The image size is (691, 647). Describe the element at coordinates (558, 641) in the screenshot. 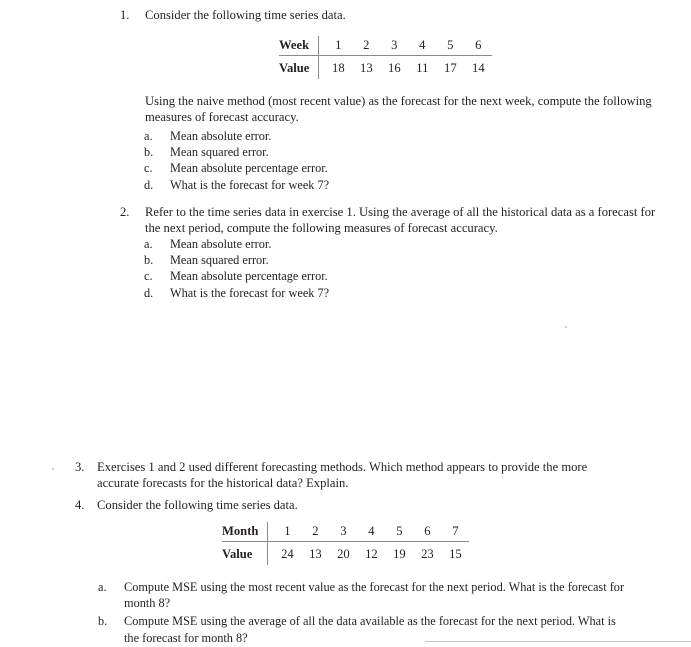

I see `scan-artifact-line` at that location.